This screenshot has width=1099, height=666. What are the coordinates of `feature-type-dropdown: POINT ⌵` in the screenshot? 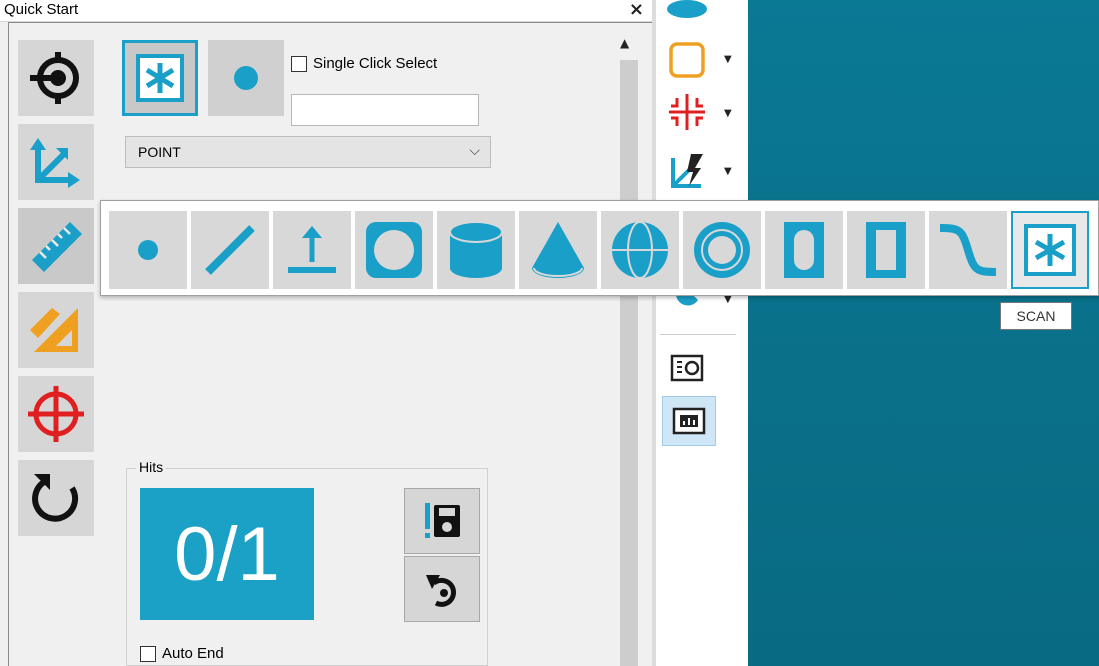 It's located at (308, 152).